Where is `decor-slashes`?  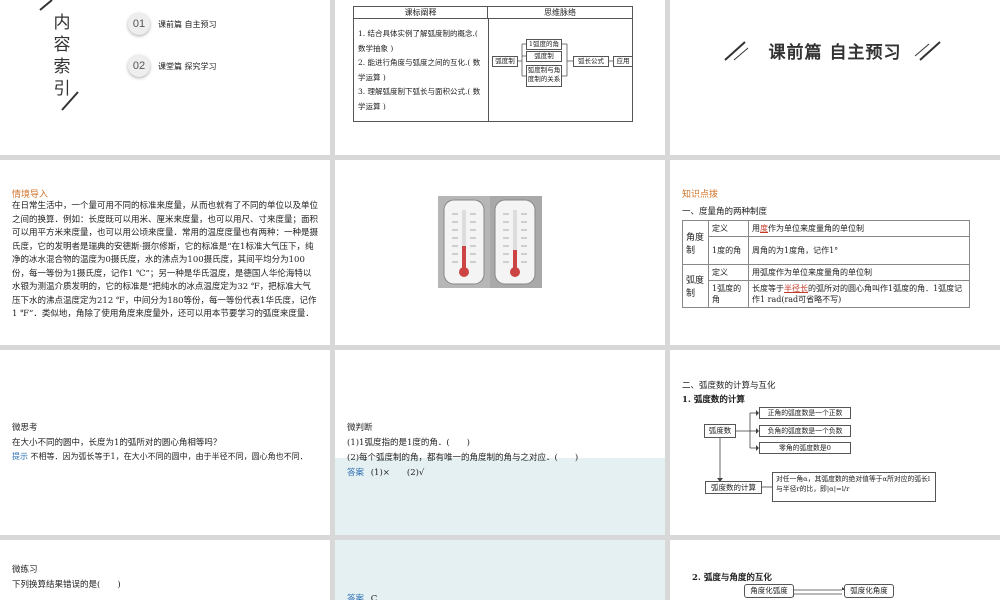 decor-slashes is located at coordinates (832, 51).